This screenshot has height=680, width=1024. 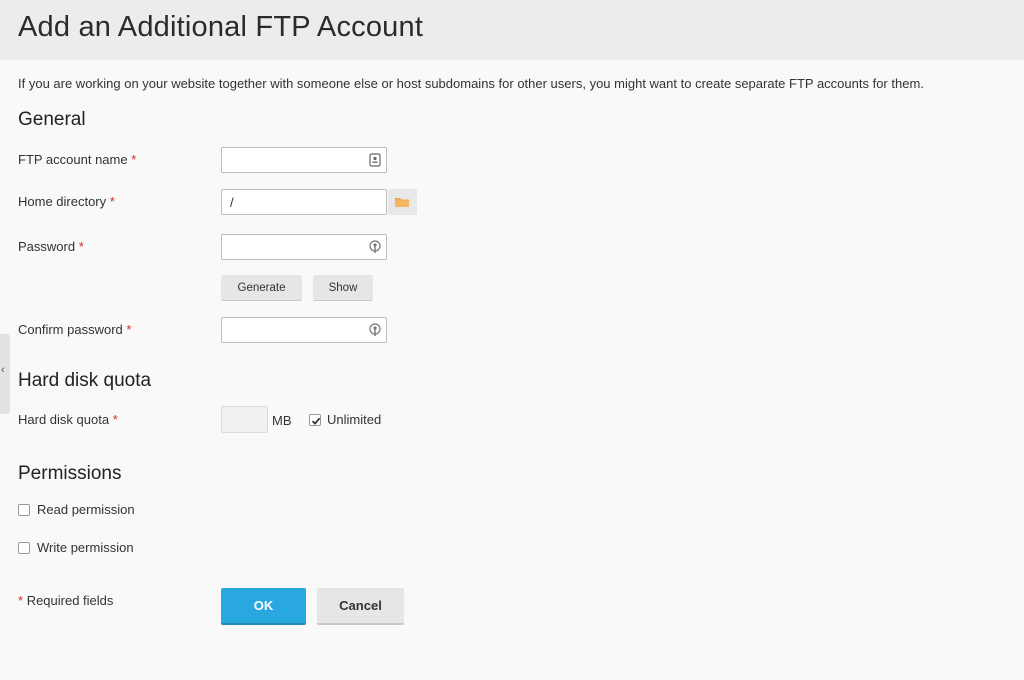 I want to click on required-fields-note: * Required fields, so click(x=65, y=600).